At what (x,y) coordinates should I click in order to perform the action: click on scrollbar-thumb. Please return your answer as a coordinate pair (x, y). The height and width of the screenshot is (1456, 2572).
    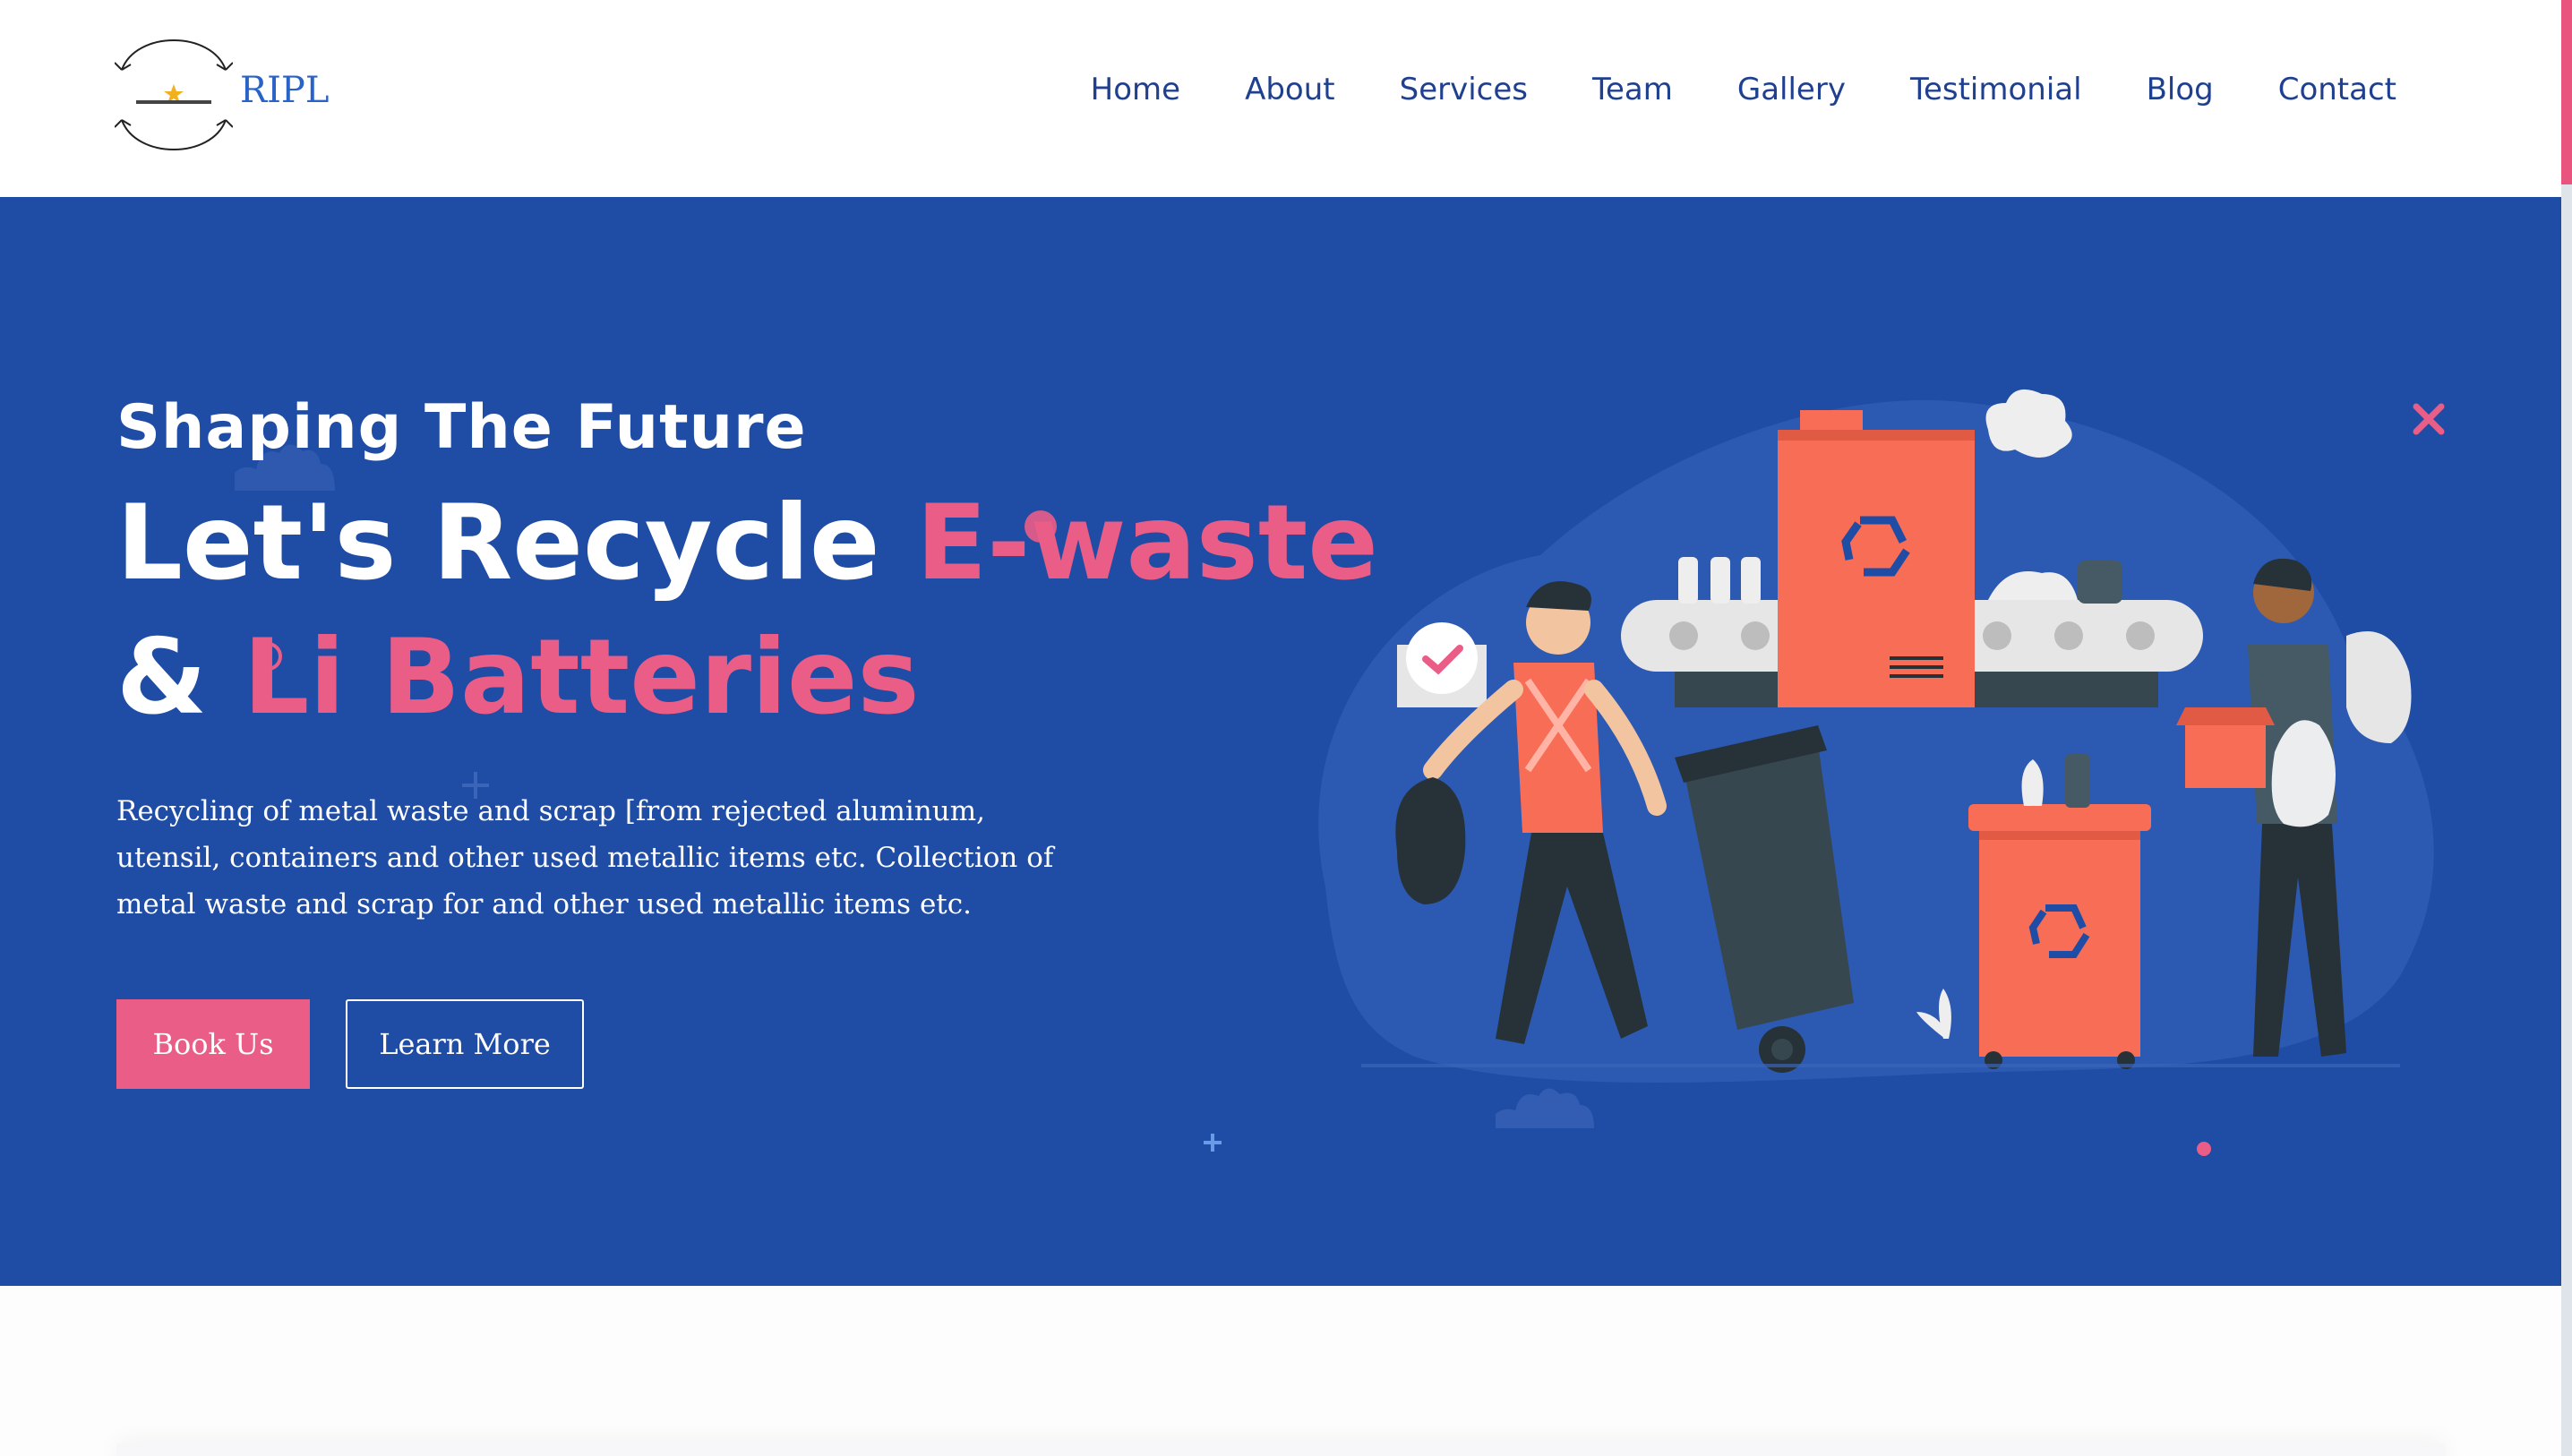
    Looking at the image, I should click on (2567, 92).